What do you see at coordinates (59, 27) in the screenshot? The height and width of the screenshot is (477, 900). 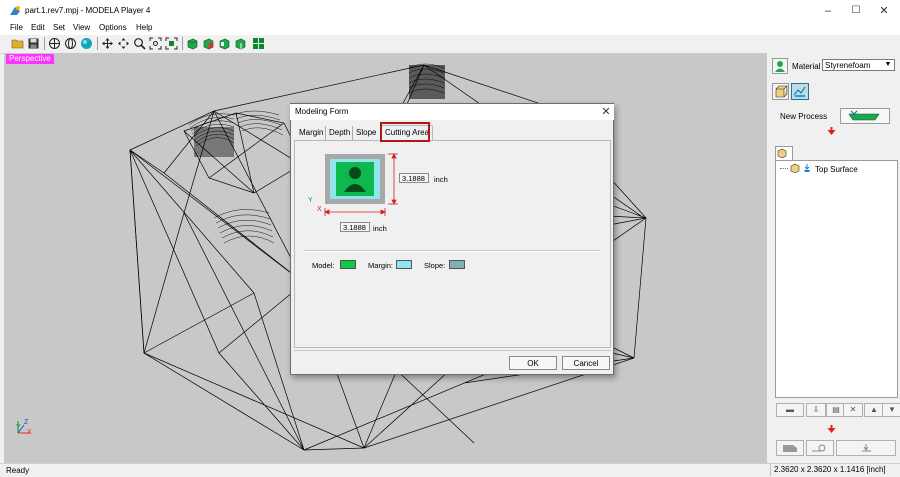 I see `menu-set: Set` at bounding box center [59, 27].